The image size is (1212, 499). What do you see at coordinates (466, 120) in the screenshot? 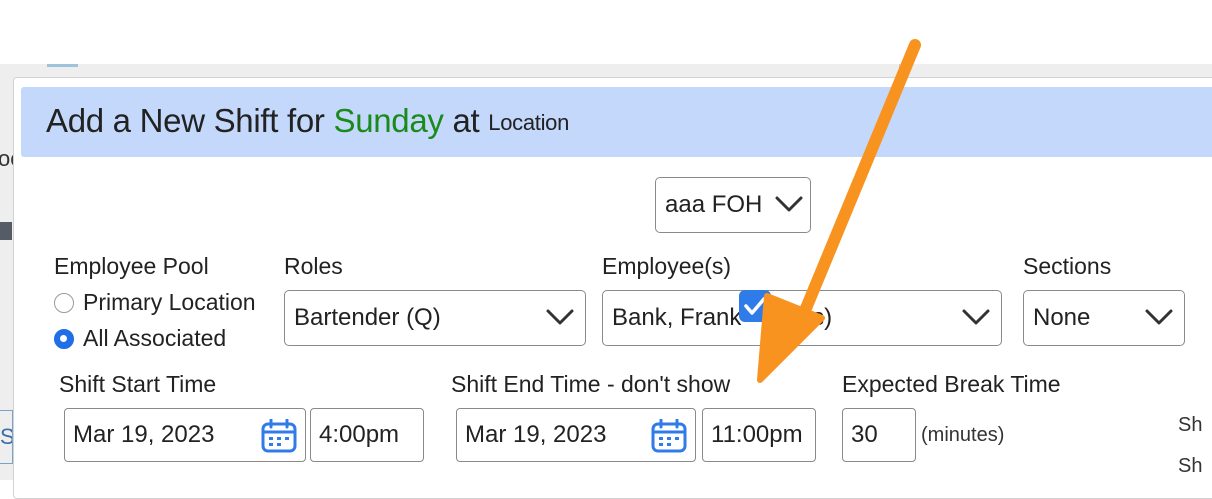
I see `title-at: at` at bounding box center [466, 120].